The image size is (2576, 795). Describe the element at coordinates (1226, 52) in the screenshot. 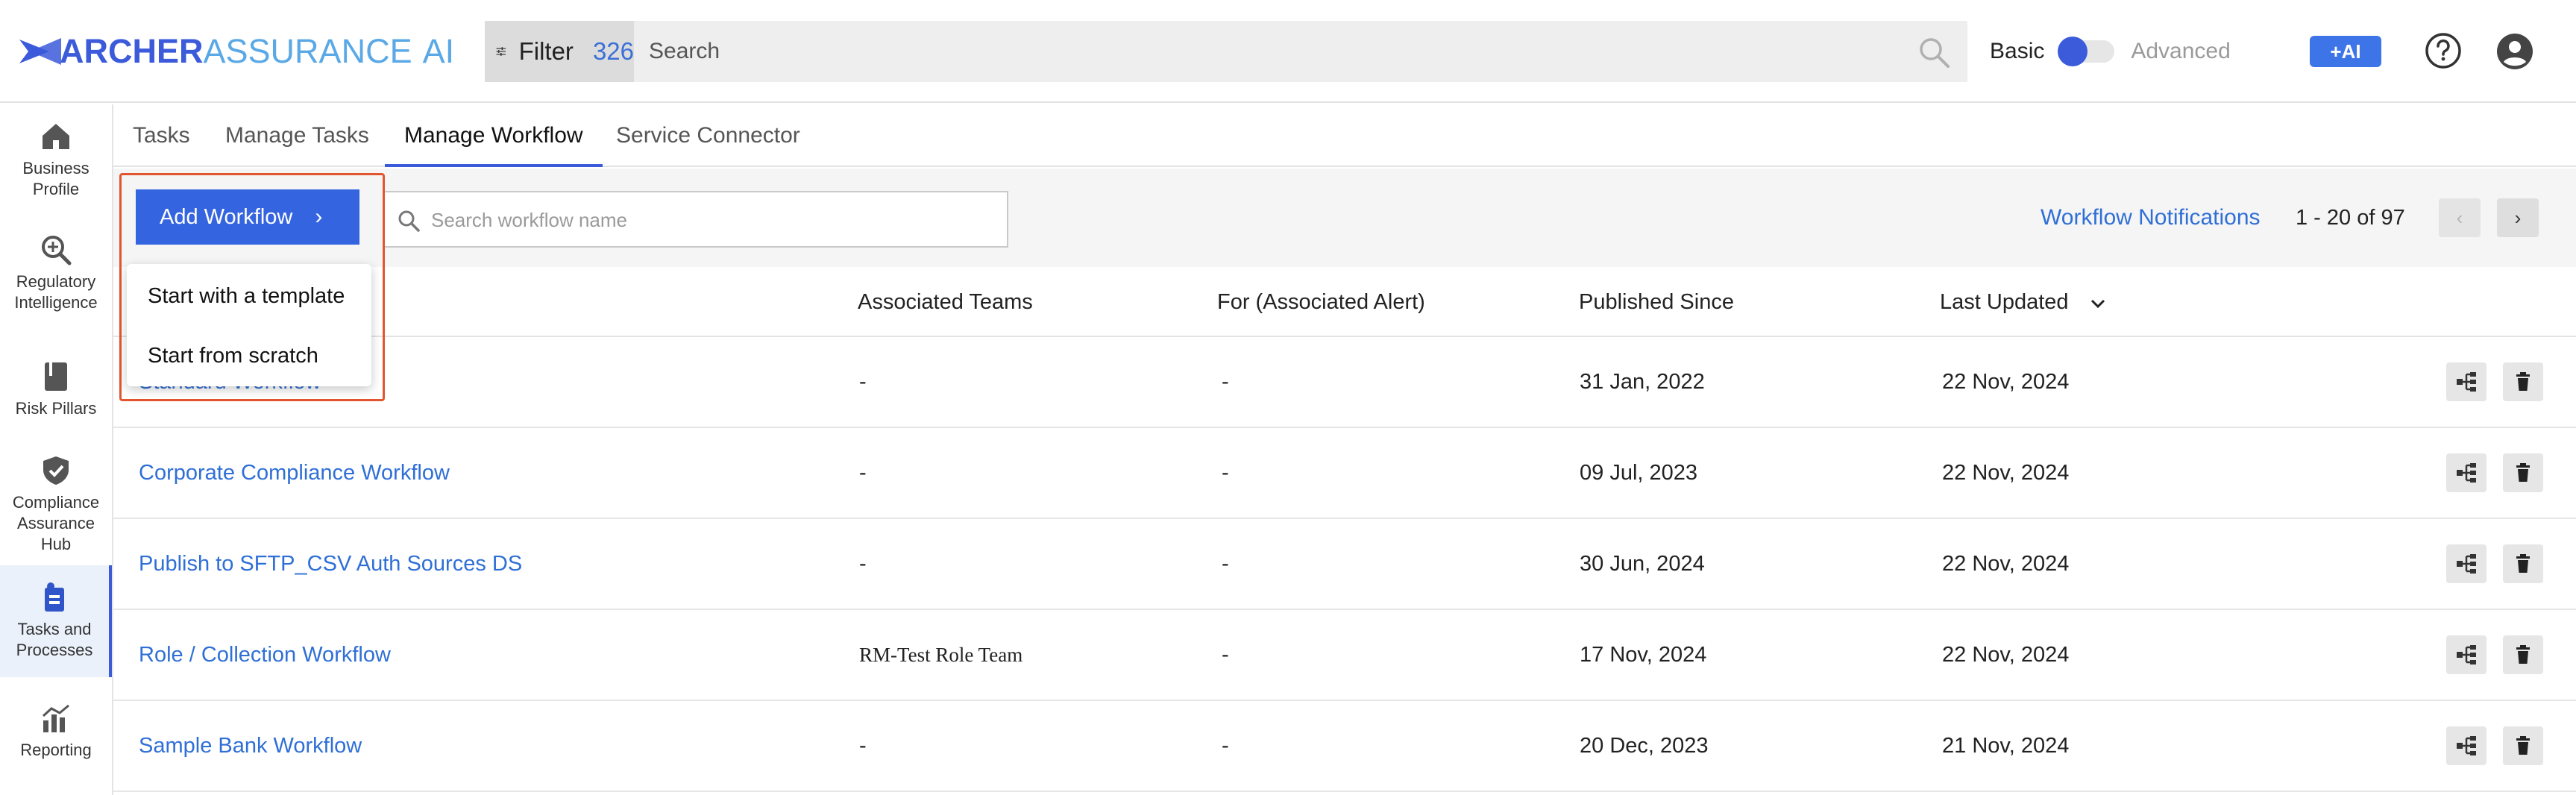

I see `global-search-bar: Filter 326 Search` at that location.